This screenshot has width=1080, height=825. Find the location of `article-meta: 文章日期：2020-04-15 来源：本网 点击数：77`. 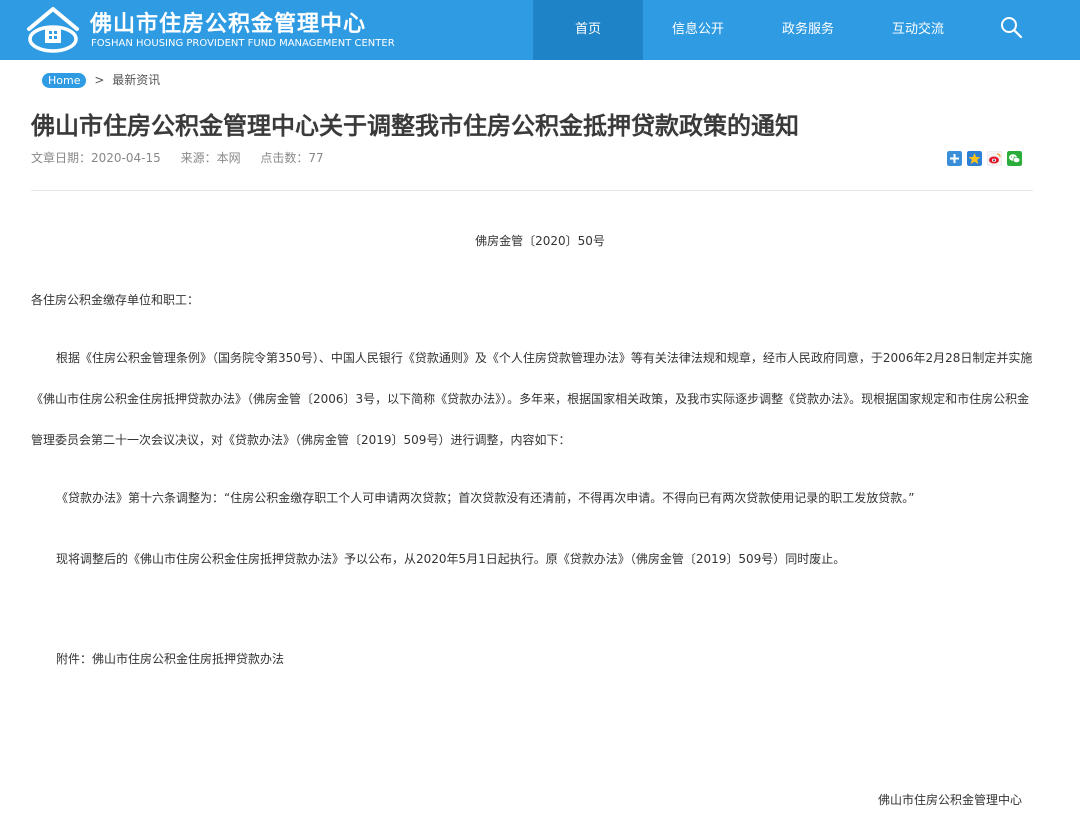

article-meta: 文章日期：2020-04-15 来源：本网 点击数：77 is located at coordinates (185, 157).